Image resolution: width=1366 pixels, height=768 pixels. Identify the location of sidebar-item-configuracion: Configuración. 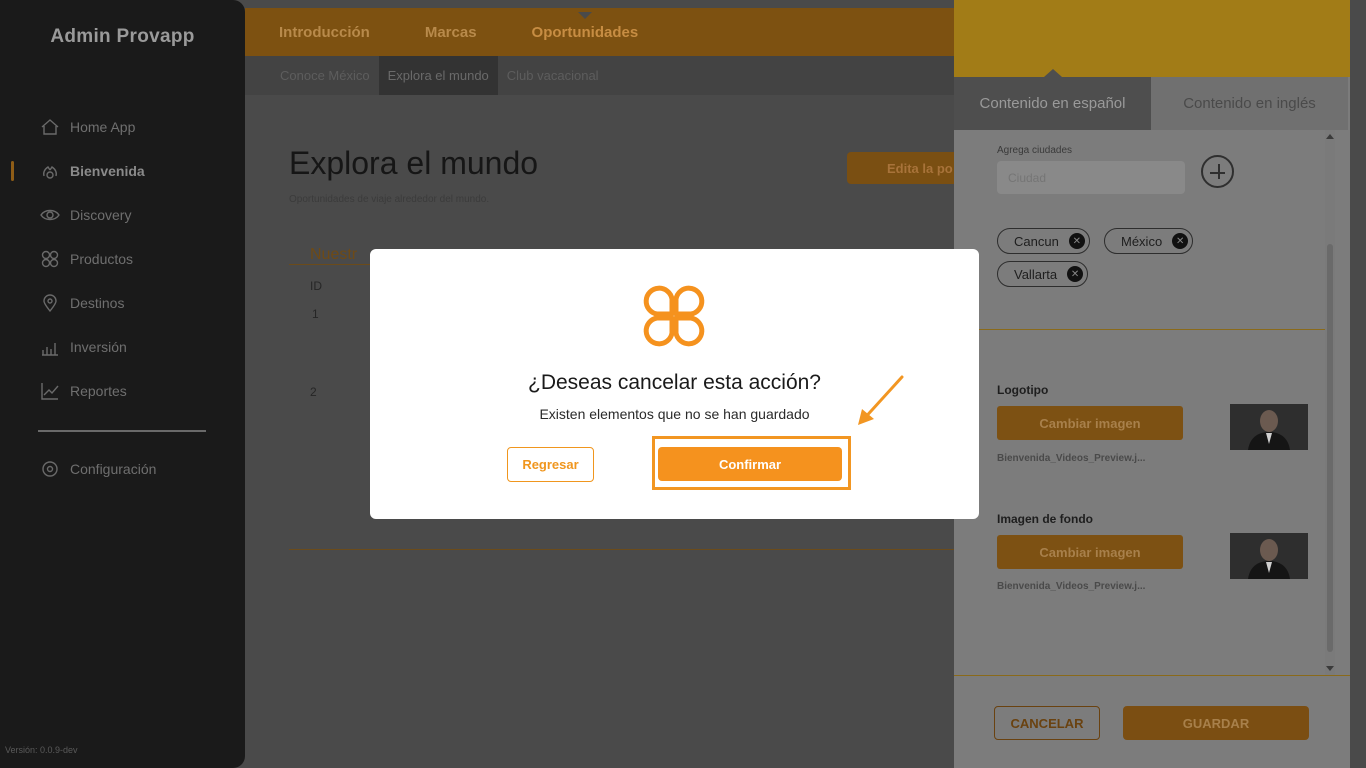
(122, 469).